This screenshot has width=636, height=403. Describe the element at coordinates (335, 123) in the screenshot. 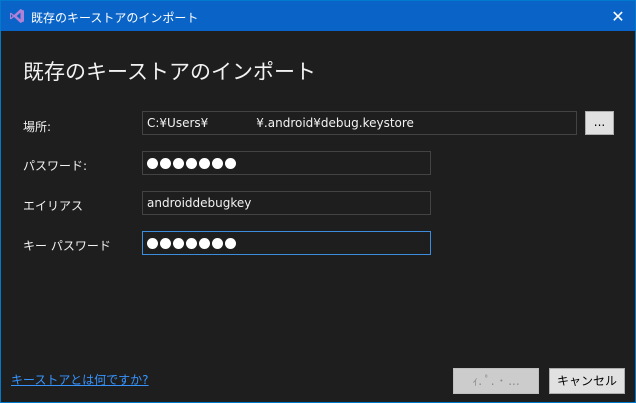

I see `location-value-suffix: ¥.android¥debug.keystore` at that location.